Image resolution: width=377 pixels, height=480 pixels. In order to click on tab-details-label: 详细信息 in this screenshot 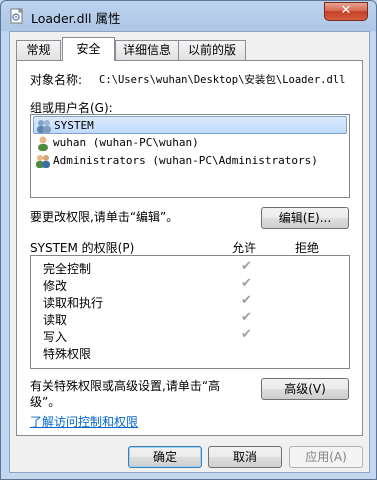, I will do `click(146, 50)`.